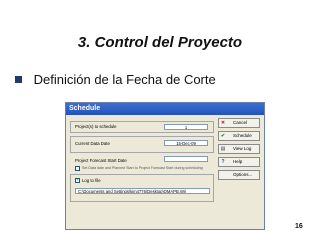 The height and width of the screenshot is (247, 320). I want to click on set-data-date-checkbox, so click(77, 168).